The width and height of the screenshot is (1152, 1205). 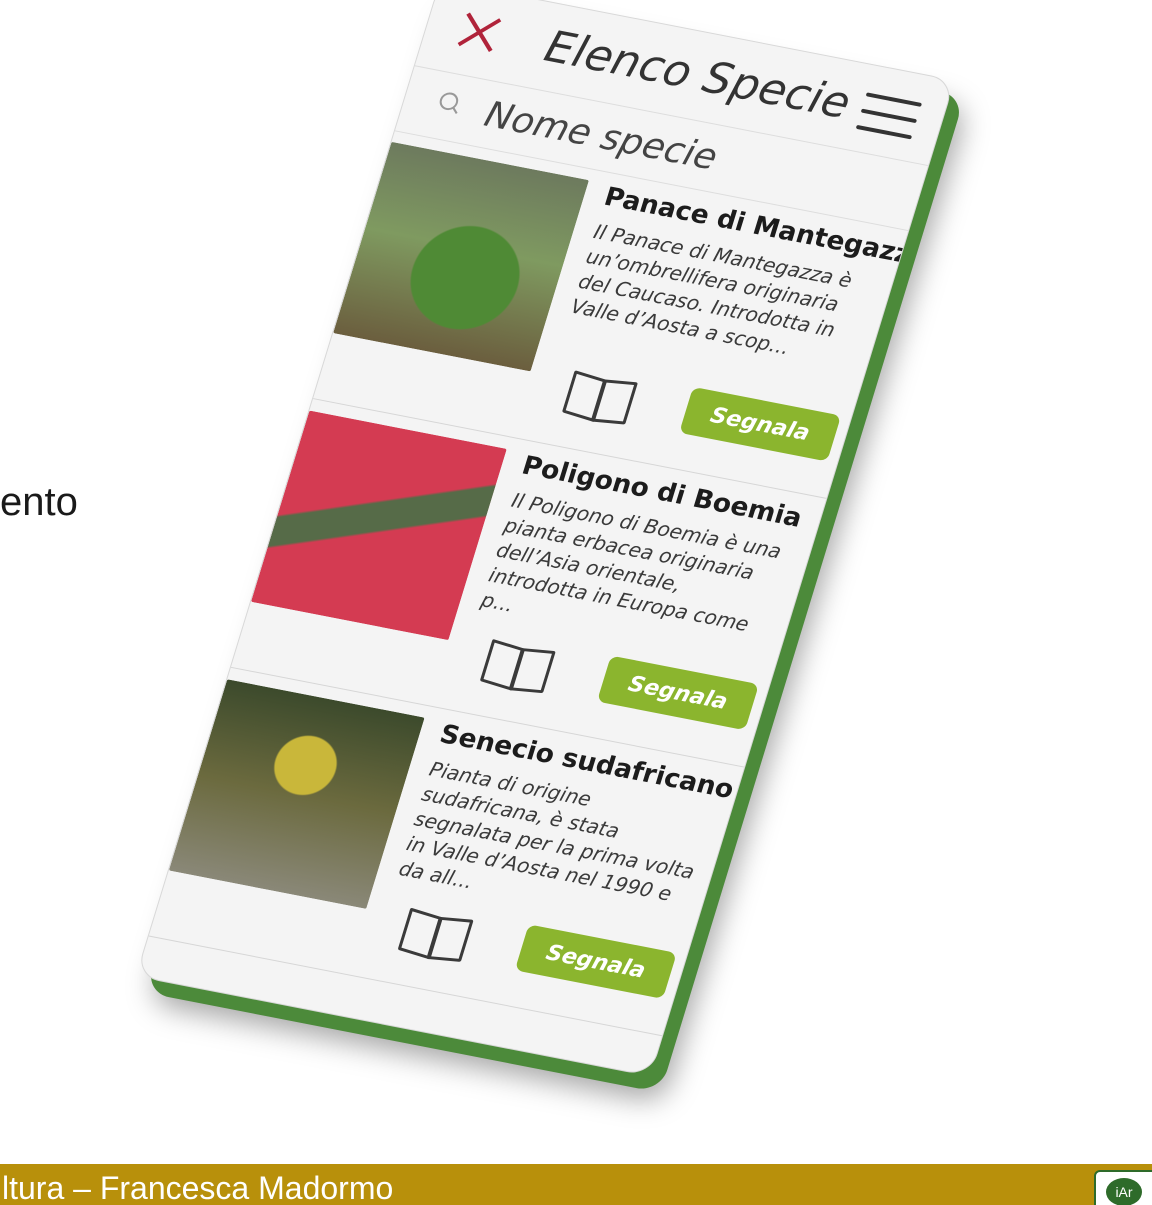 What do you see at coordinates (39, 502) in the screenshot?
I see `slide-text-fragment: ento` at bounding box center [39, 502].